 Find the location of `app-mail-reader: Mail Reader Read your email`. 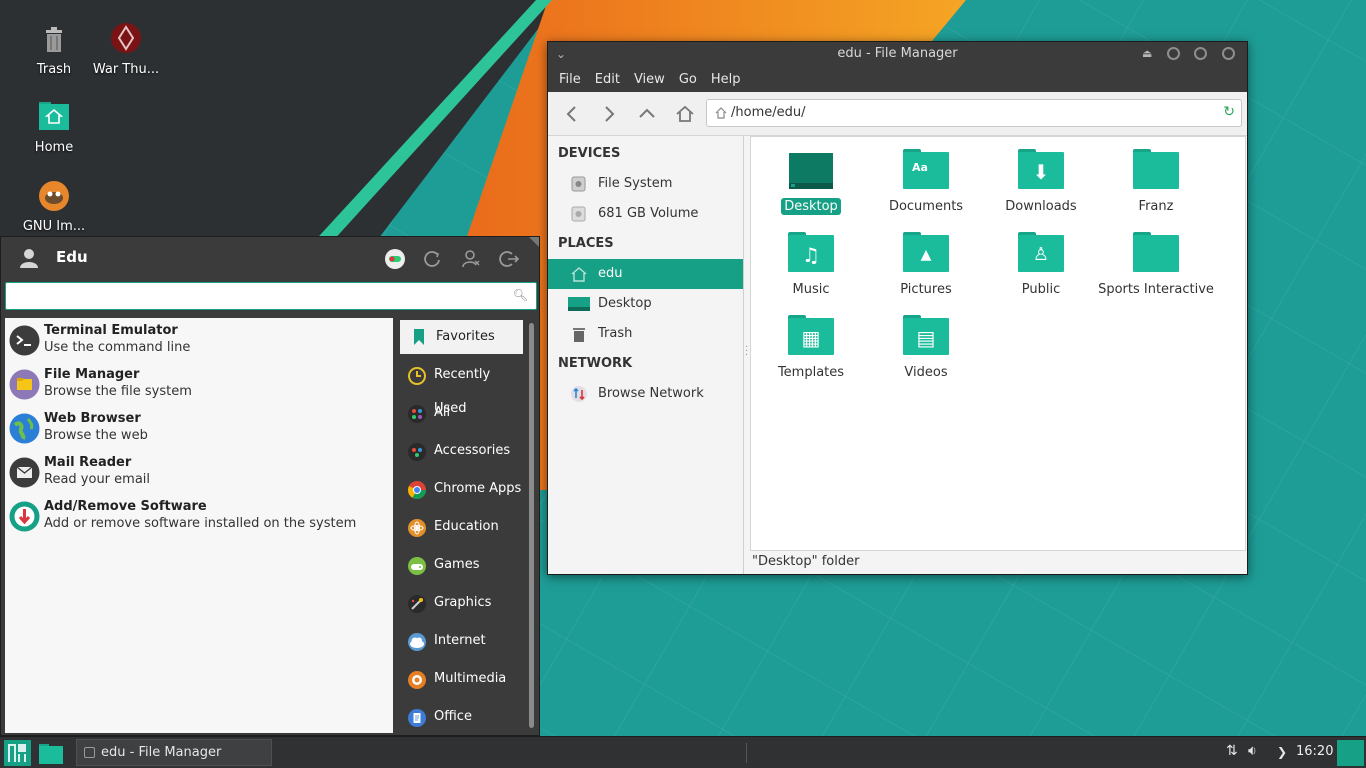

app-mail-reader: Mail Reader Read your email is located at coordinates (199, 472).